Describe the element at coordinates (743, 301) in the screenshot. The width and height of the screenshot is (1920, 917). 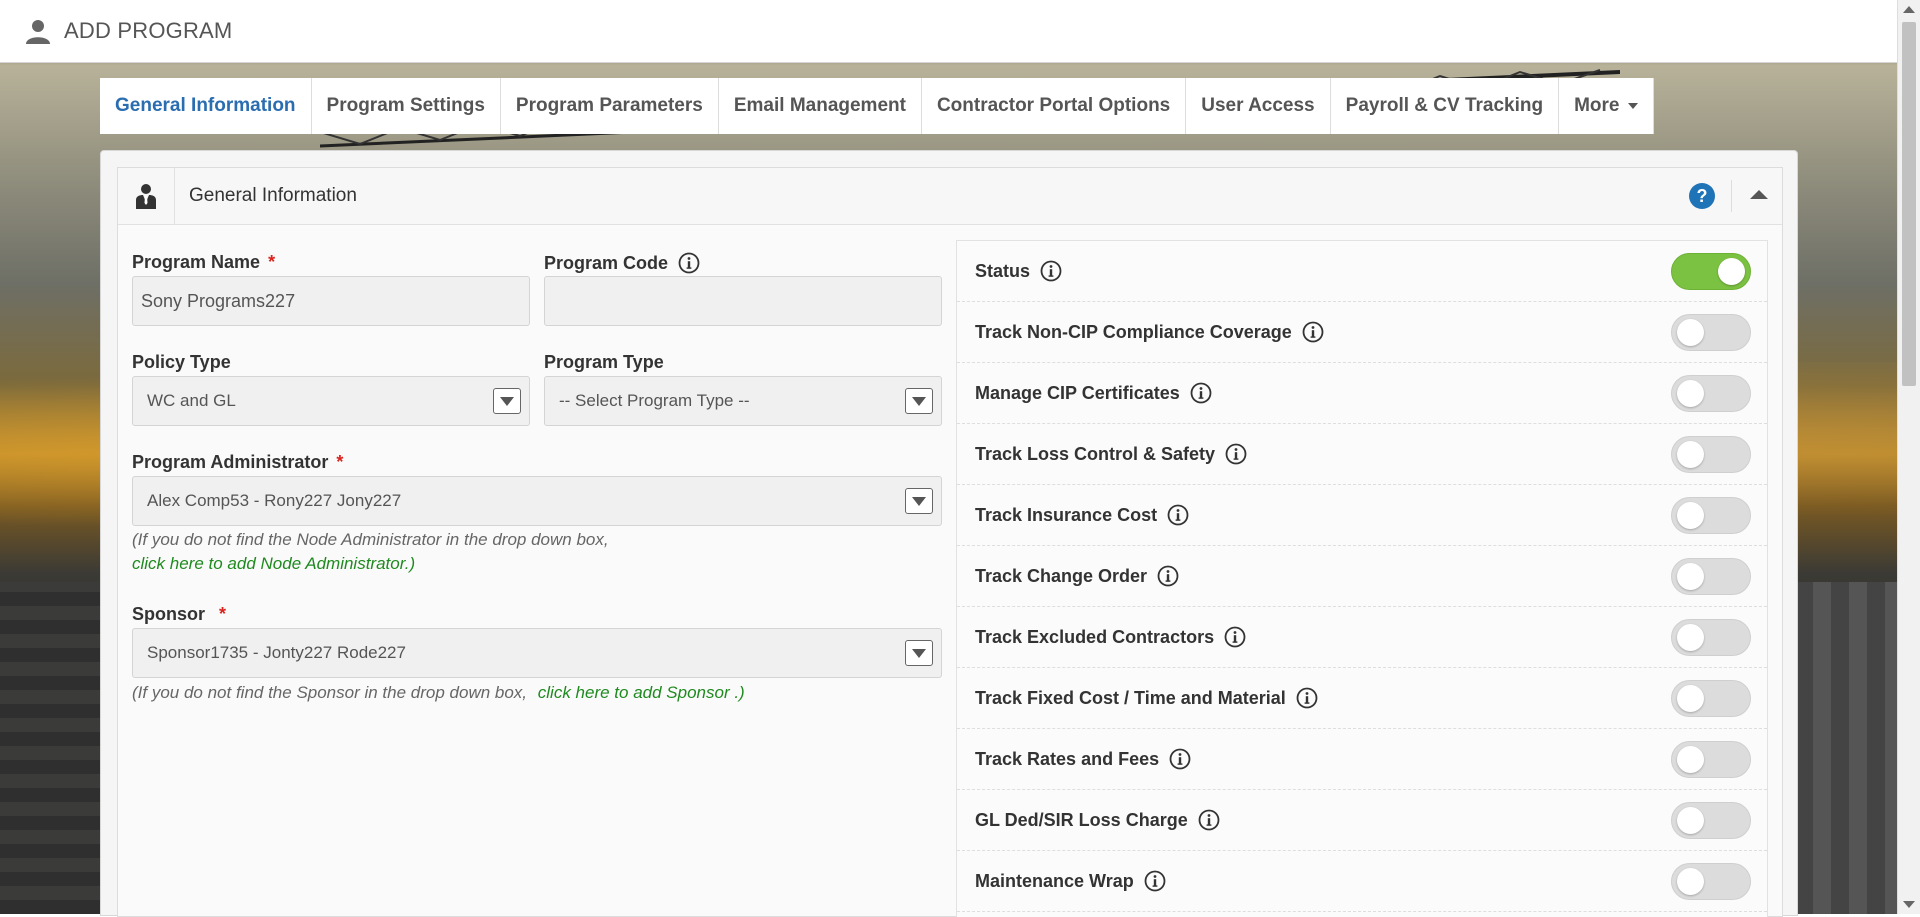
I see `program-code-input` at that location.